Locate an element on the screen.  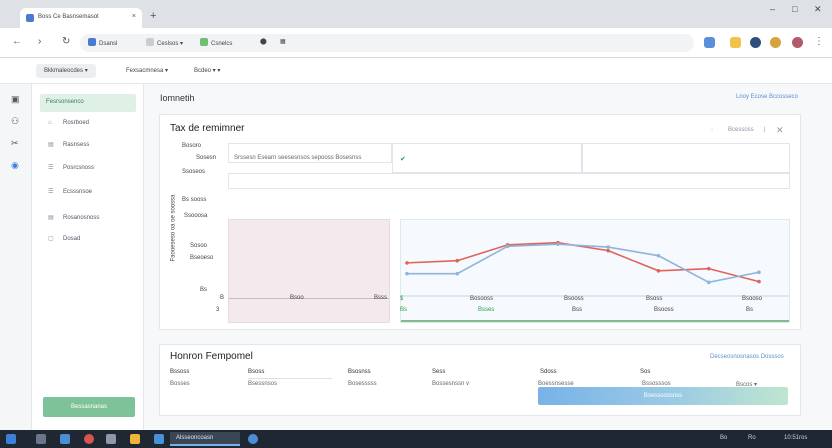
page-header-link: Lnoy Ecose Bccosseco is located at coordinates (767, 97).